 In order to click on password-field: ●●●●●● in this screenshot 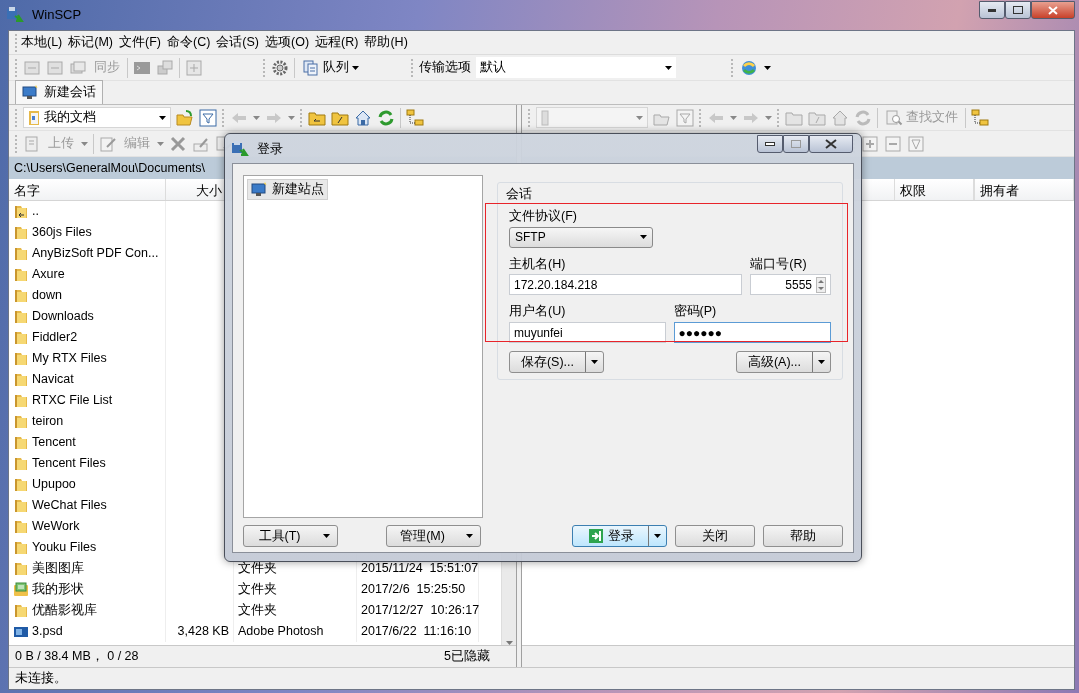, I will do `click(752, 332)`.